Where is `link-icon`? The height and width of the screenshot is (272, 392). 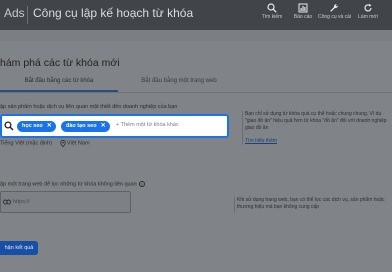
link-icon is located at coordinates (7, 202).